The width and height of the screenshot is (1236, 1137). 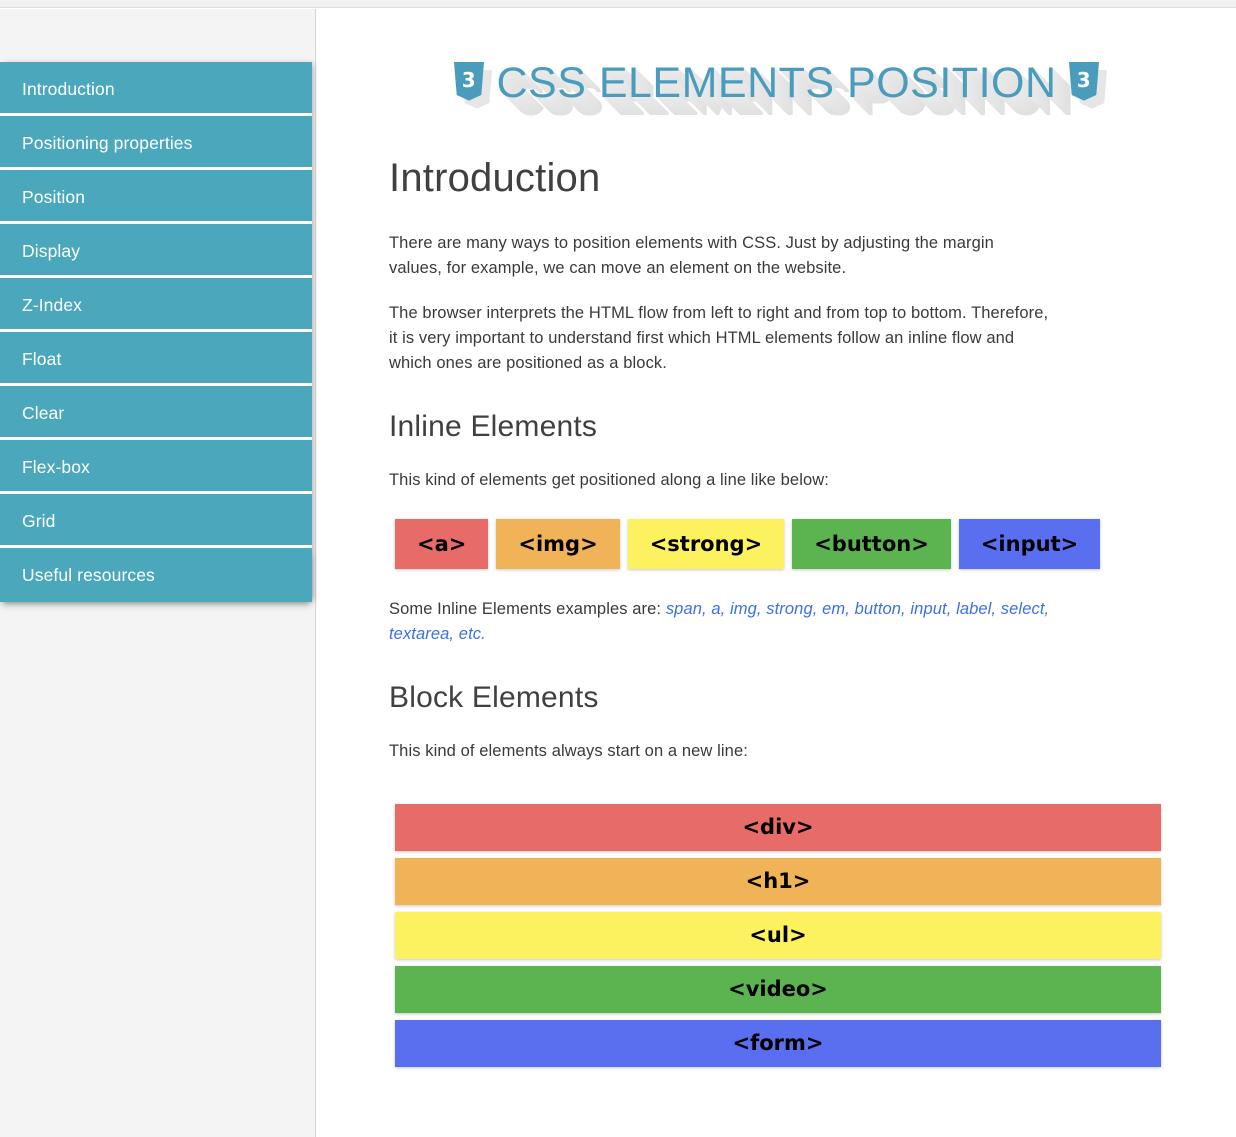 I want to click on sidebar-item-introduction: Introduction, so click(x=156, y=89).